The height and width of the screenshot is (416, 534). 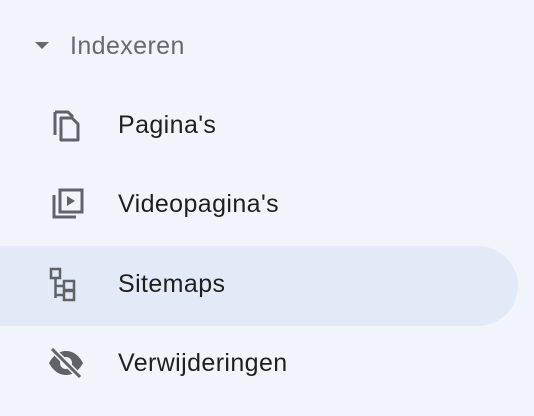 I want to click on sidebar-item-label: Pagina's, so click(x=167, y=125).